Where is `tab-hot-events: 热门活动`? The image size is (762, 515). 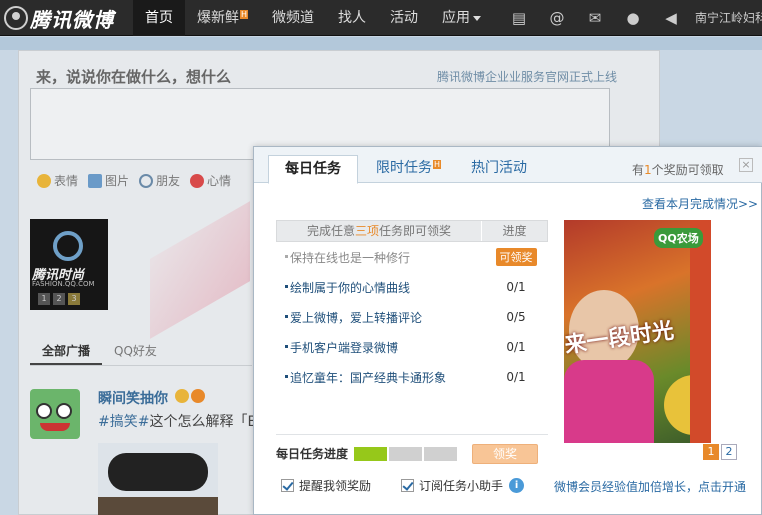
tab-hot-events: 热门活动 is located at coordinates (499, 169).